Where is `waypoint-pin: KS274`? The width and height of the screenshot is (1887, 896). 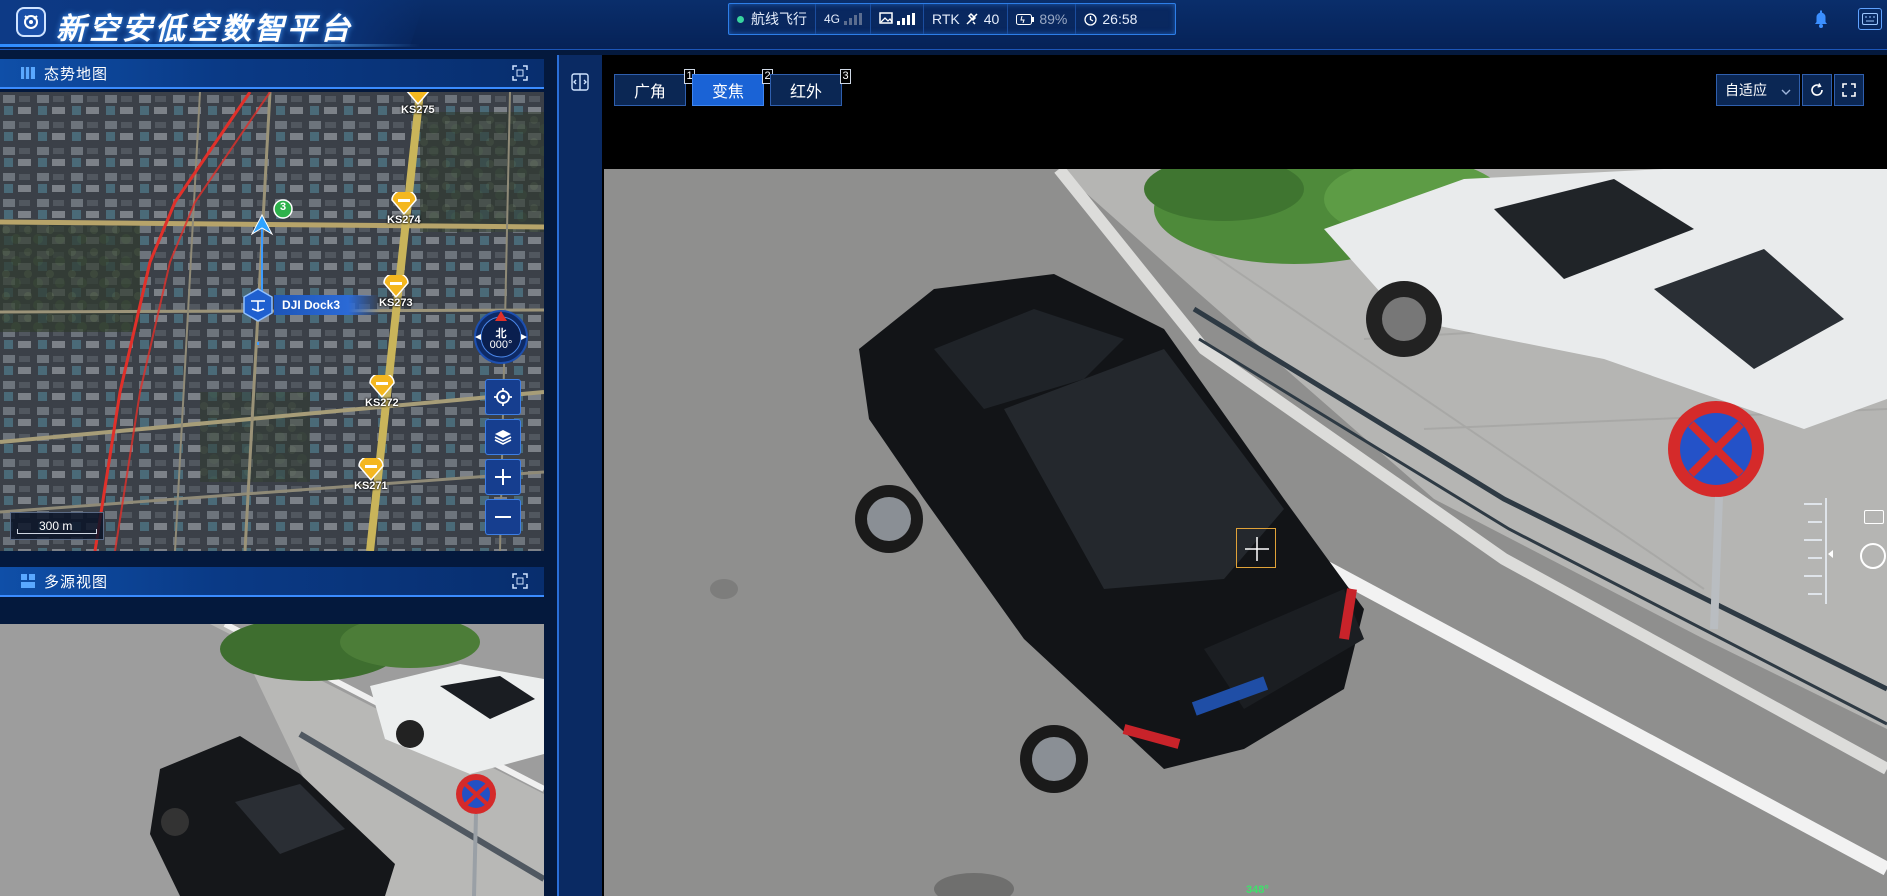
waypoint-pin: KS274 is located at coordinates (404, 209).